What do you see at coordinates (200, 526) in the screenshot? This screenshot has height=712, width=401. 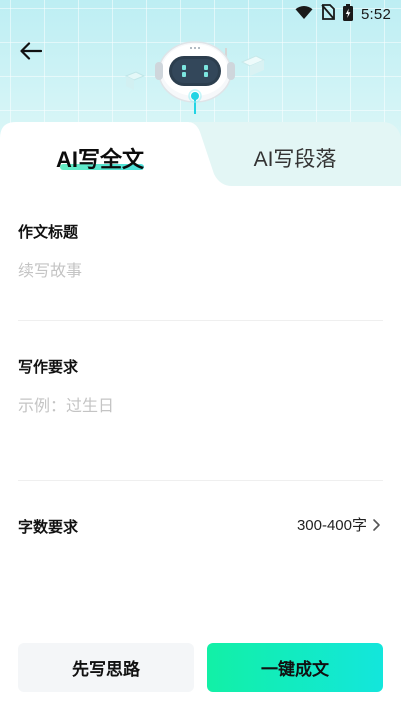 I see `word-count-selector: 字数要求 300-400字` at bounding box center [200, 526].